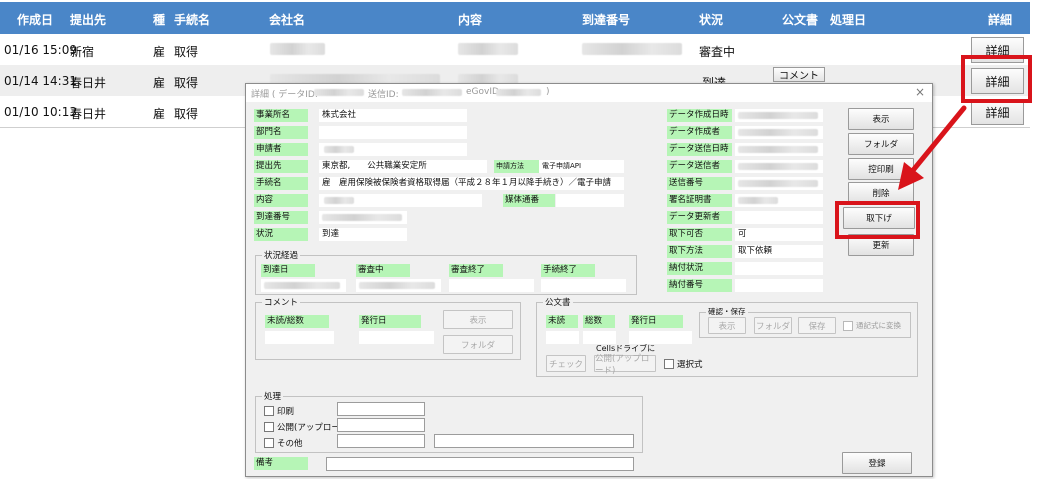 The height and width of the screenshot is (479, 1037). What do you see at coordinates (273, 396) in the screenshot?
I see `process-title: 処理` at bounding box center [273, 396].